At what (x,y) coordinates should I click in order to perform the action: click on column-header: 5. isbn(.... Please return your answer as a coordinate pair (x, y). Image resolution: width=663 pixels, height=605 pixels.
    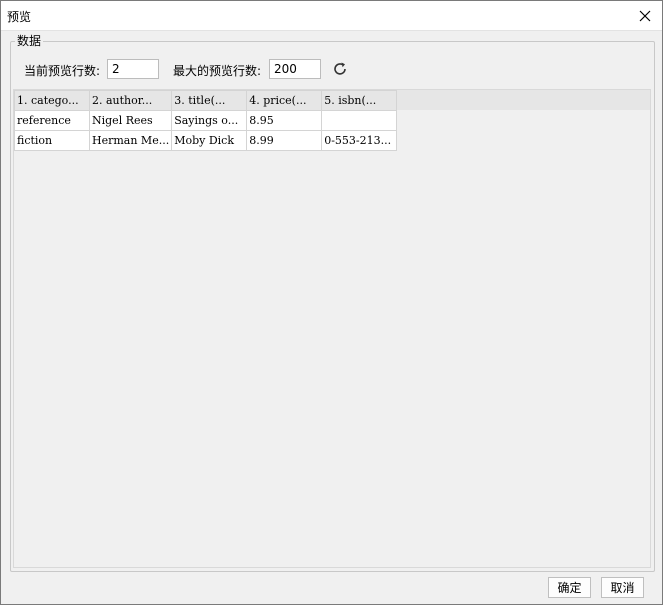
    Looking at the image, I should click on (359, 100).